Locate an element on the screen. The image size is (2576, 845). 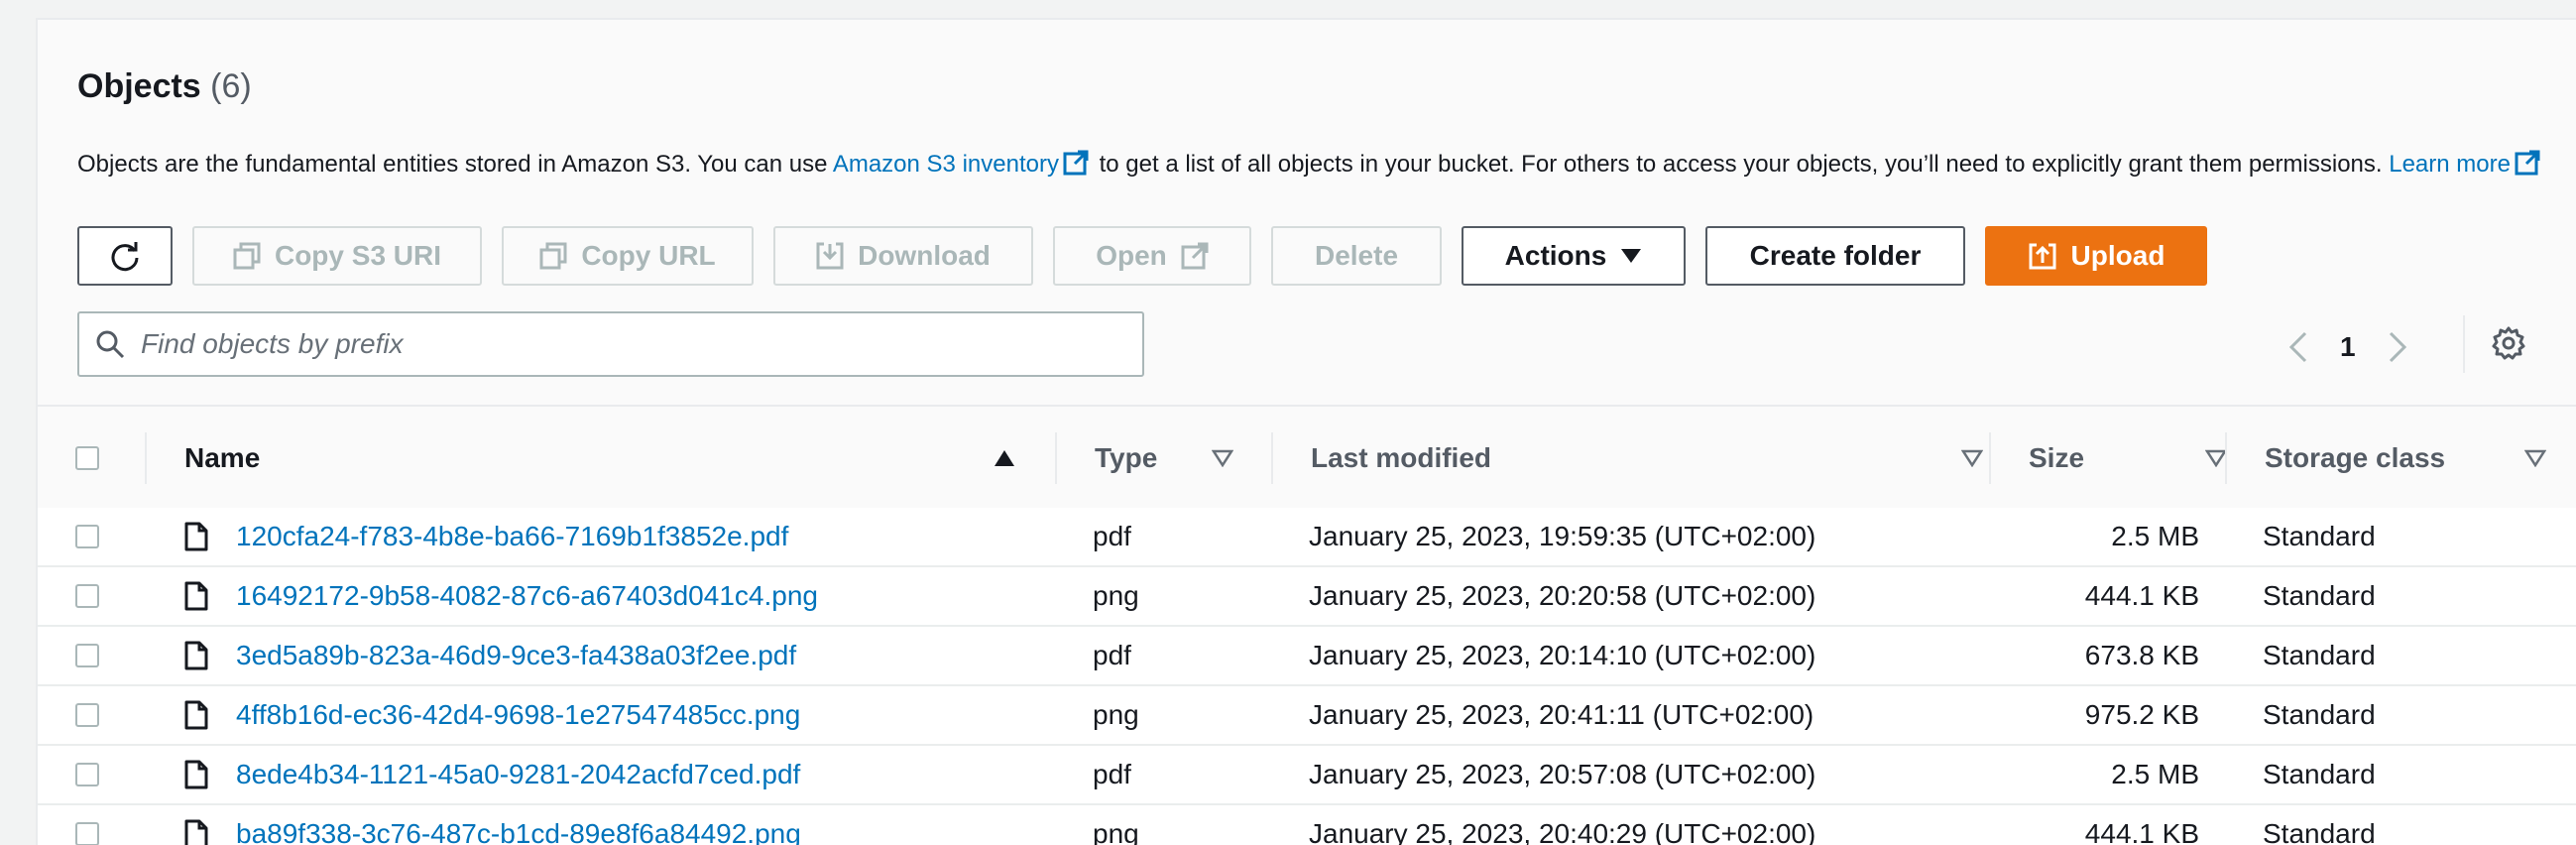
object-last-modified: January 25, 2023, 20:40:29 (UTC+02:00) is located at coordinates (1562, 831).